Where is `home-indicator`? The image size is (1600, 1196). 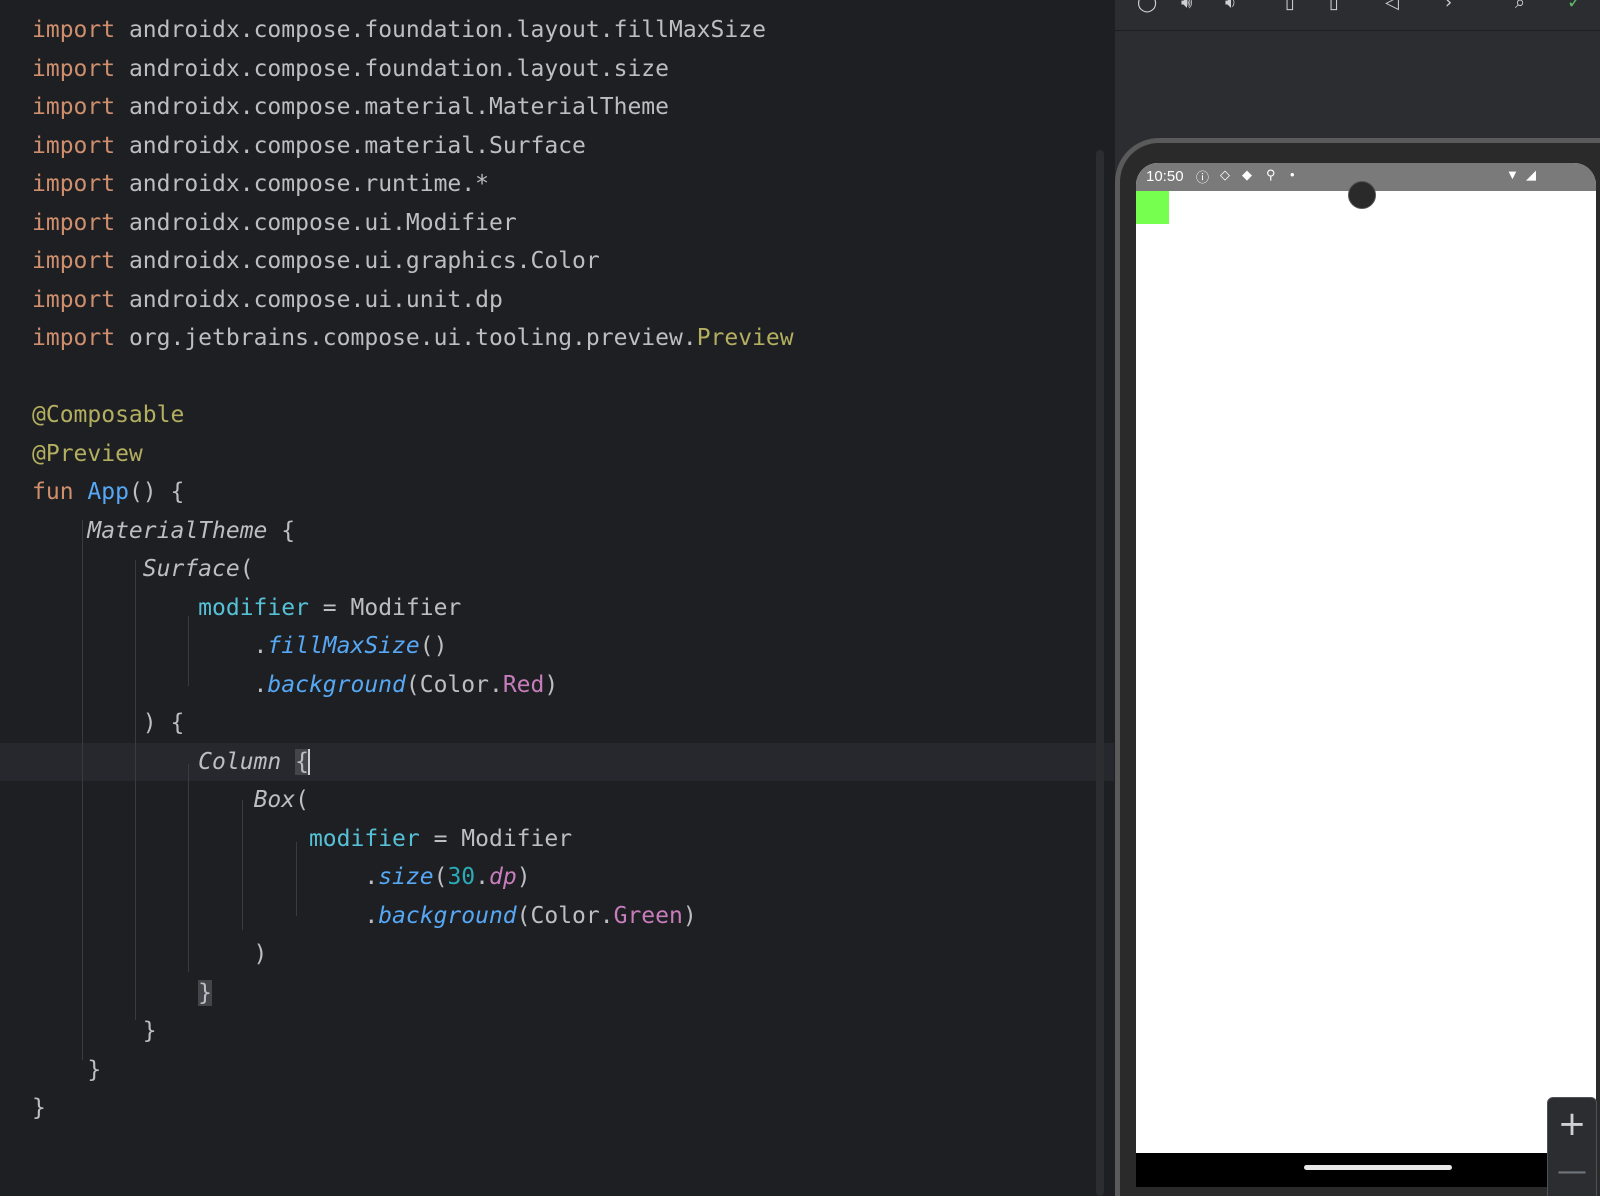
home-indicator is located at coordinates (1378, 1167).